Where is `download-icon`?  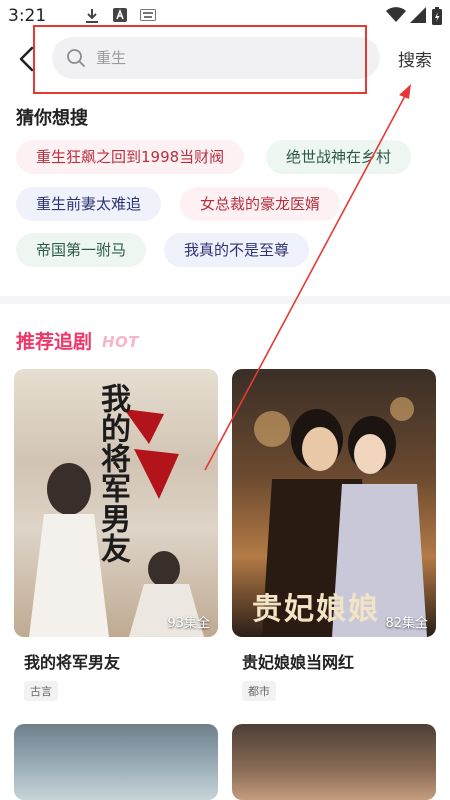
download-icon is located at coordinates (92, 16).